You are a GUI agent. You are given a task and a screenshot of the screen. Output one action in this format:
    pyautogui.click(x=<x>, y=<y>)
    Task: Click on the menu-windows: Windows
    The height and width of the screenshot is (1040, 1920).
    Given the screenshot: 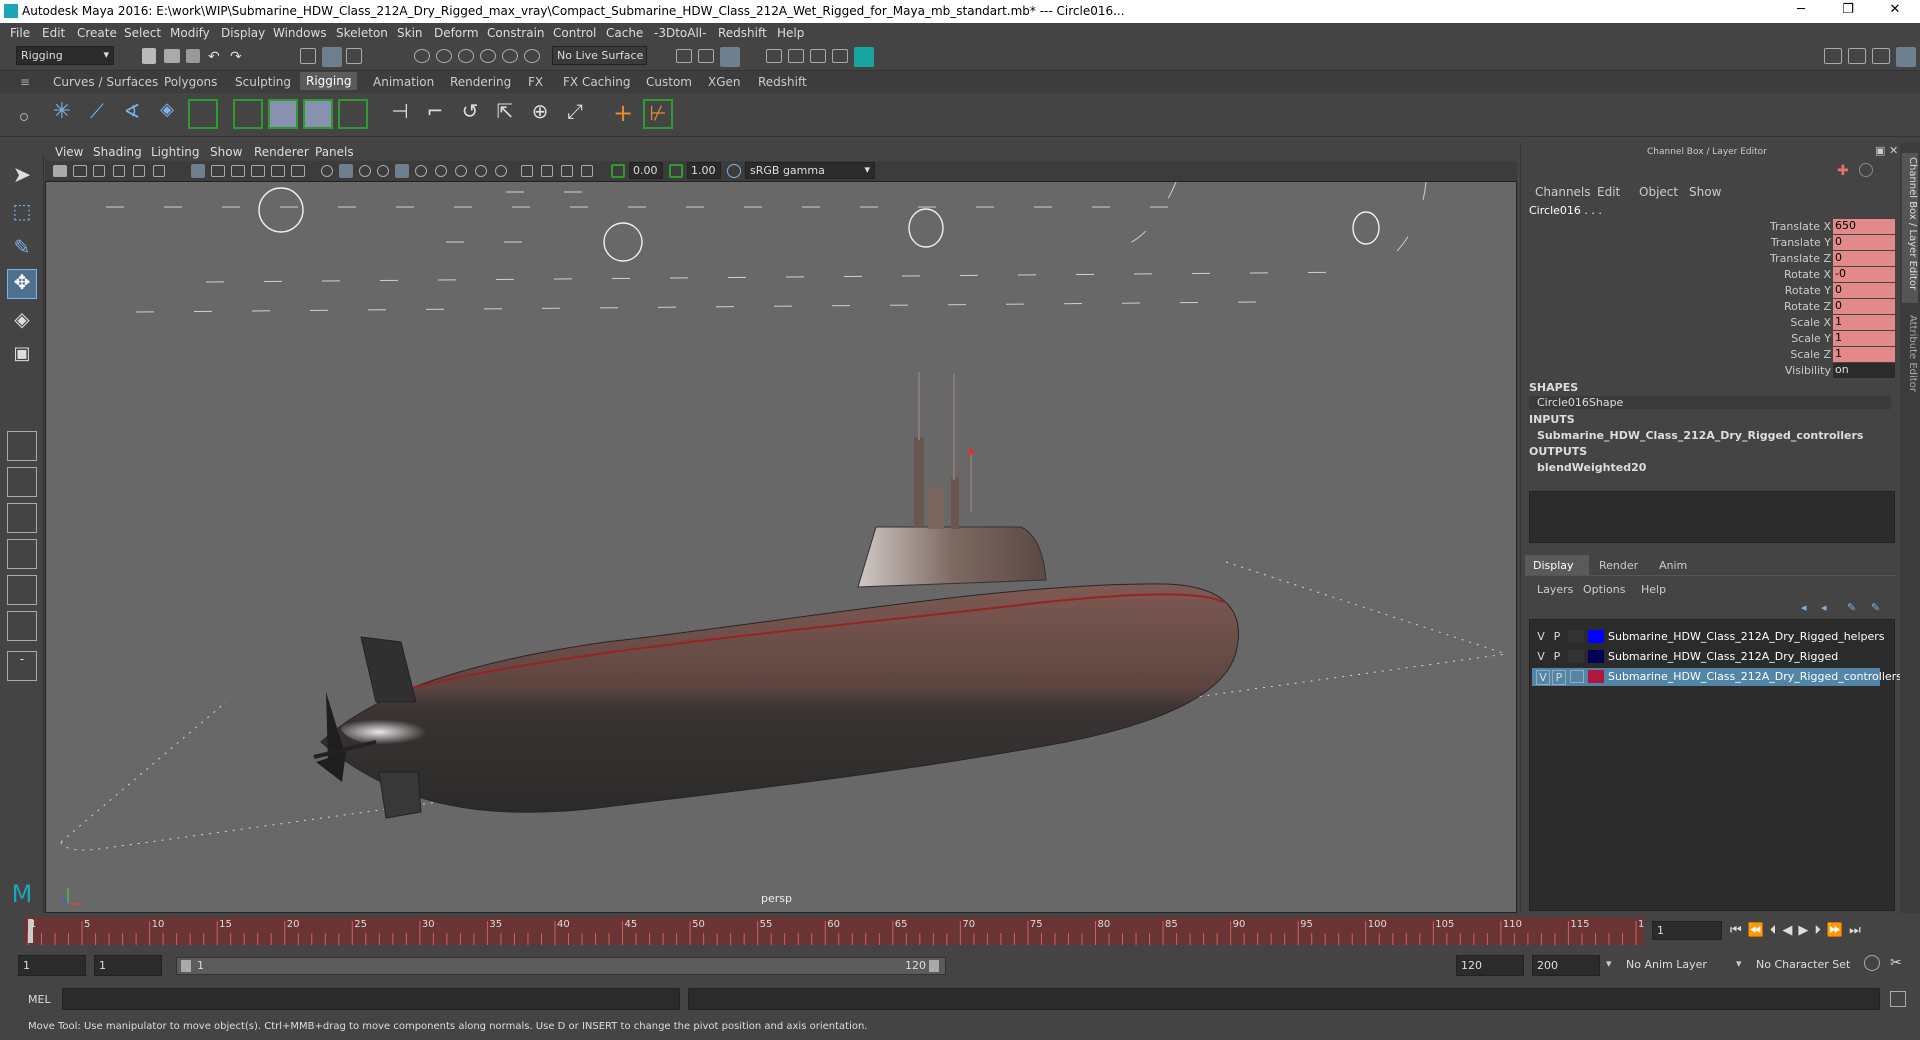 What is the action you would take?
    pyautogui.click(x=300, y=33)
    